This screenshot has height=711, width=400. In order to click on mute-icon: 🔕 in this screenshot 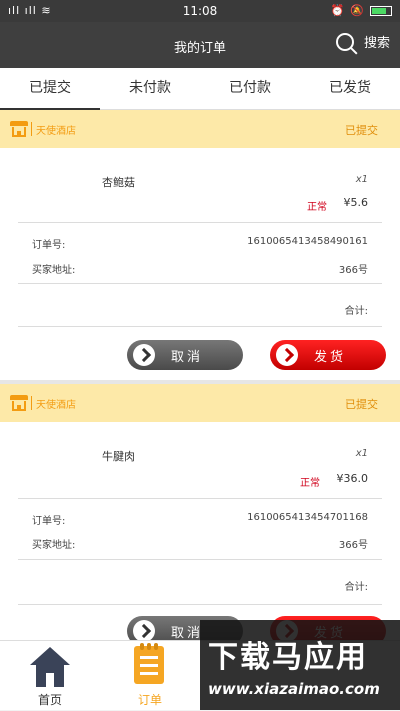, I will do `click(357, 10)`.